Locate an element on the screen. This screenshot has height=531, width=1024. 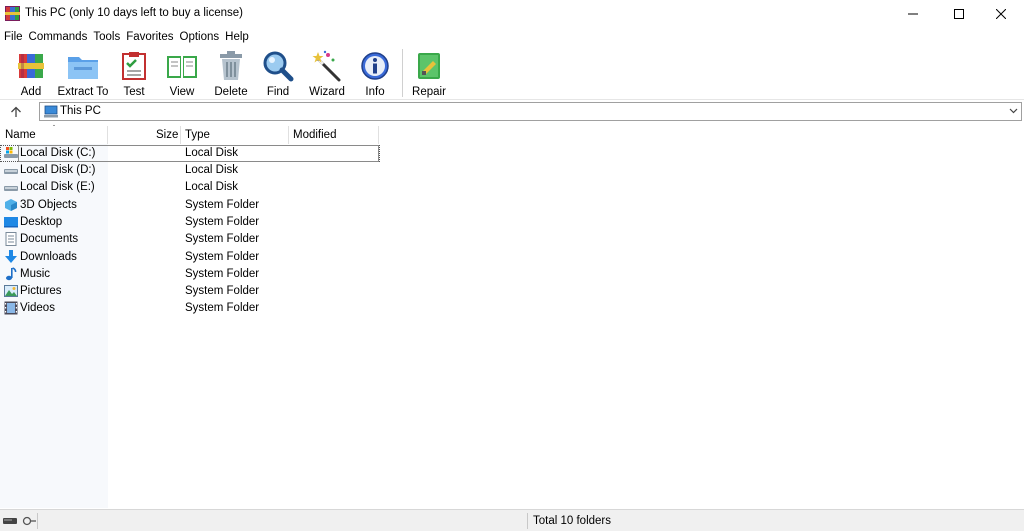
file-name: Local Disk (D:) is located at coordinates (58, 170).